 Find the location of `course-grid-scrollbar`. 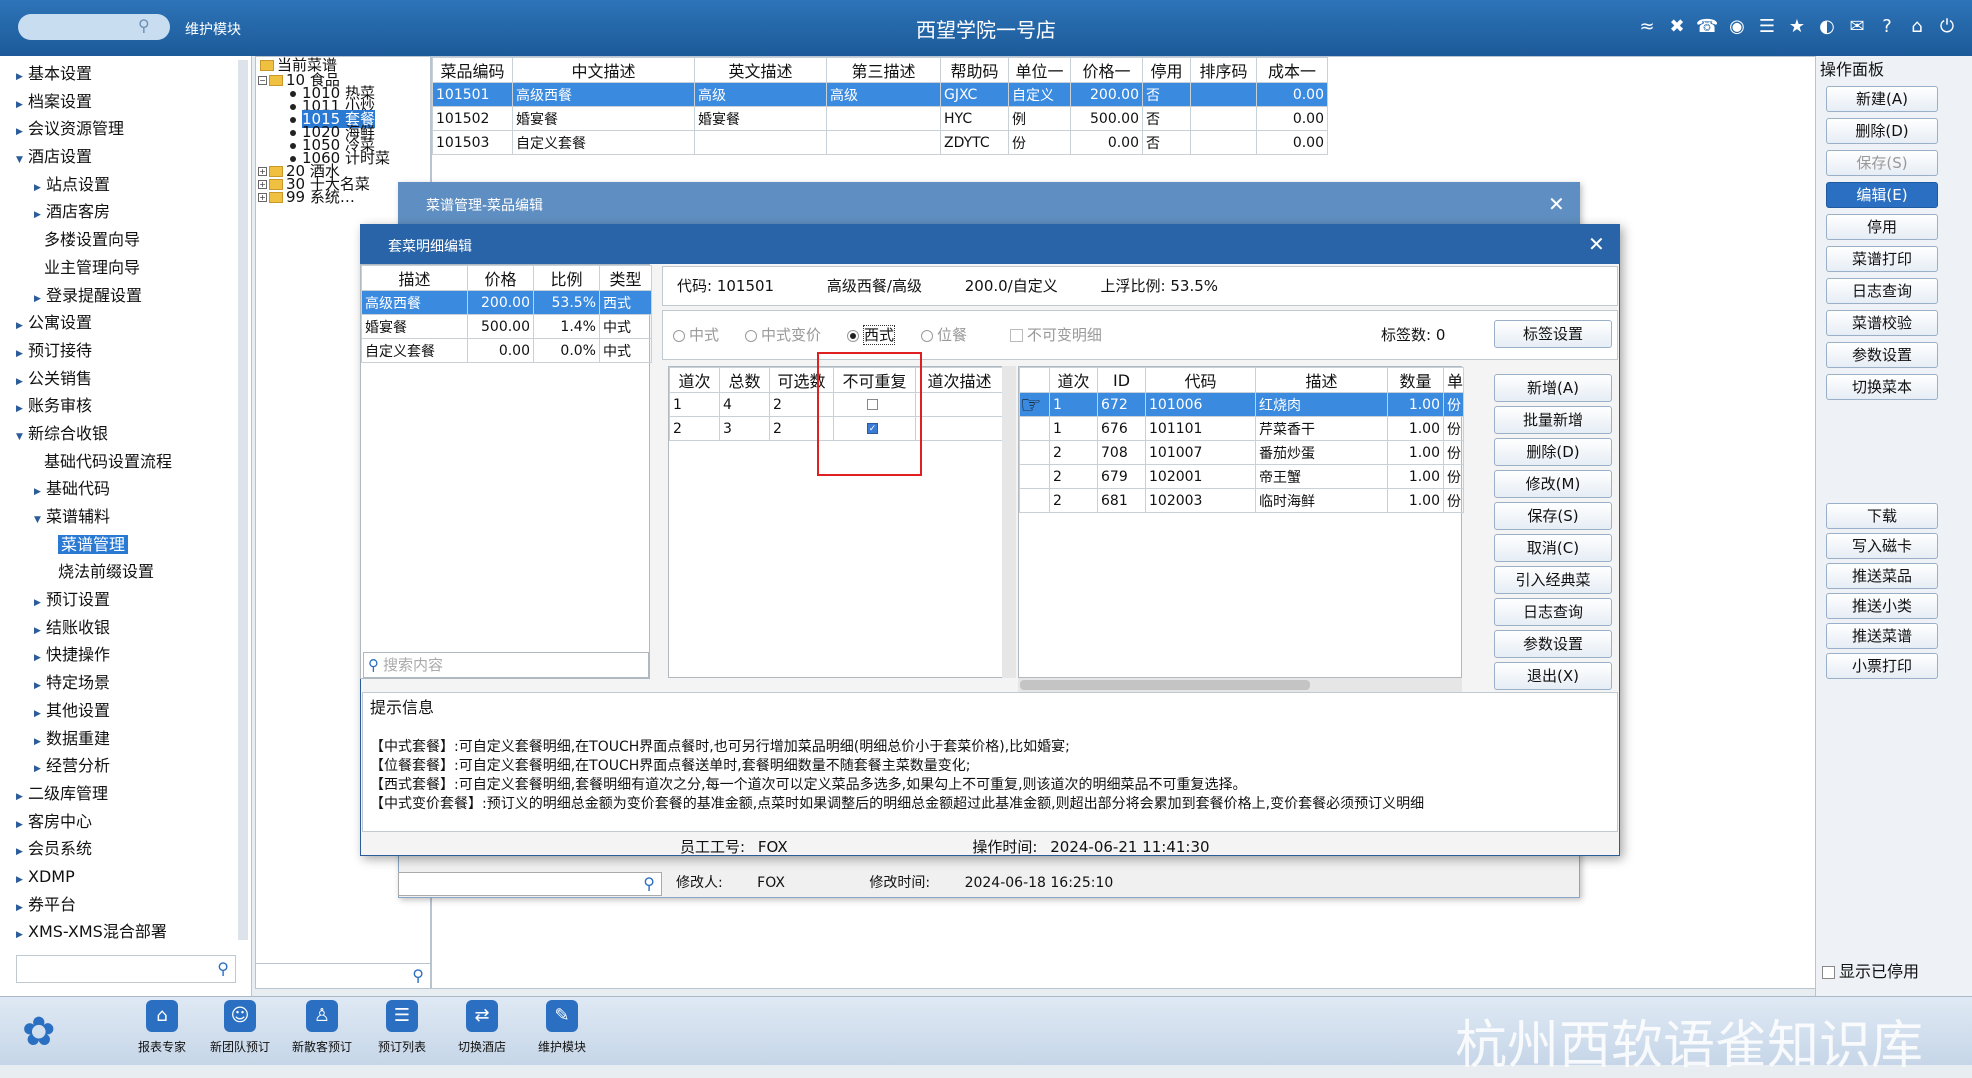

course-grid-scrollbar is located at coordinates (1009, 522).